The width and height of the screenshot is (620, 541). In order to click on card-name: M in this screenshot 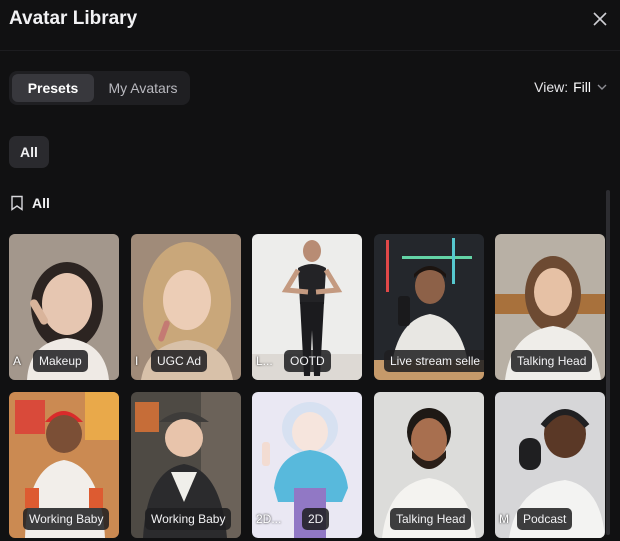, I will do `click(504, 519)`.